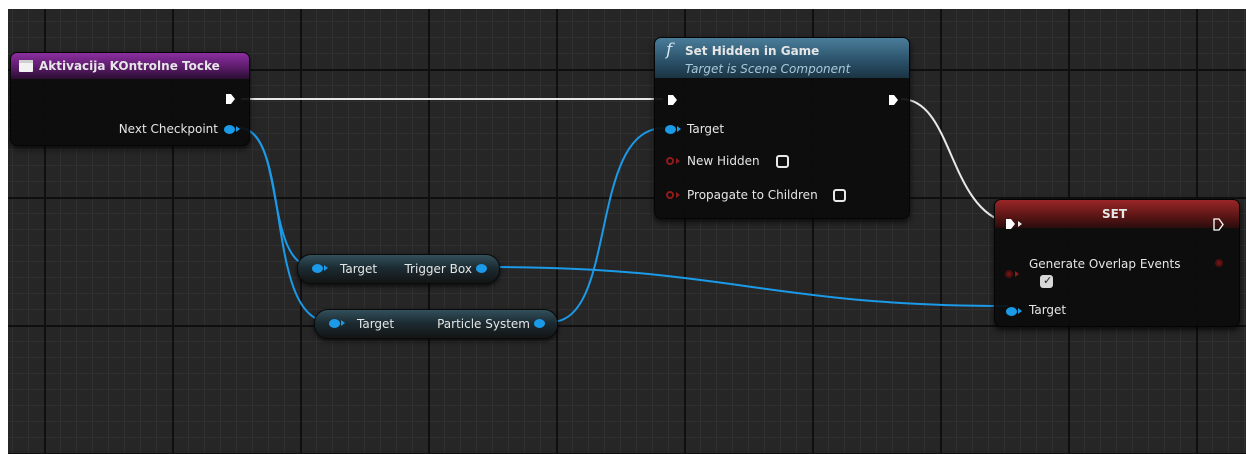  Describe the element at coordinates (670, 161) in the screenshot. I see `new-hidden-pin` at that location.